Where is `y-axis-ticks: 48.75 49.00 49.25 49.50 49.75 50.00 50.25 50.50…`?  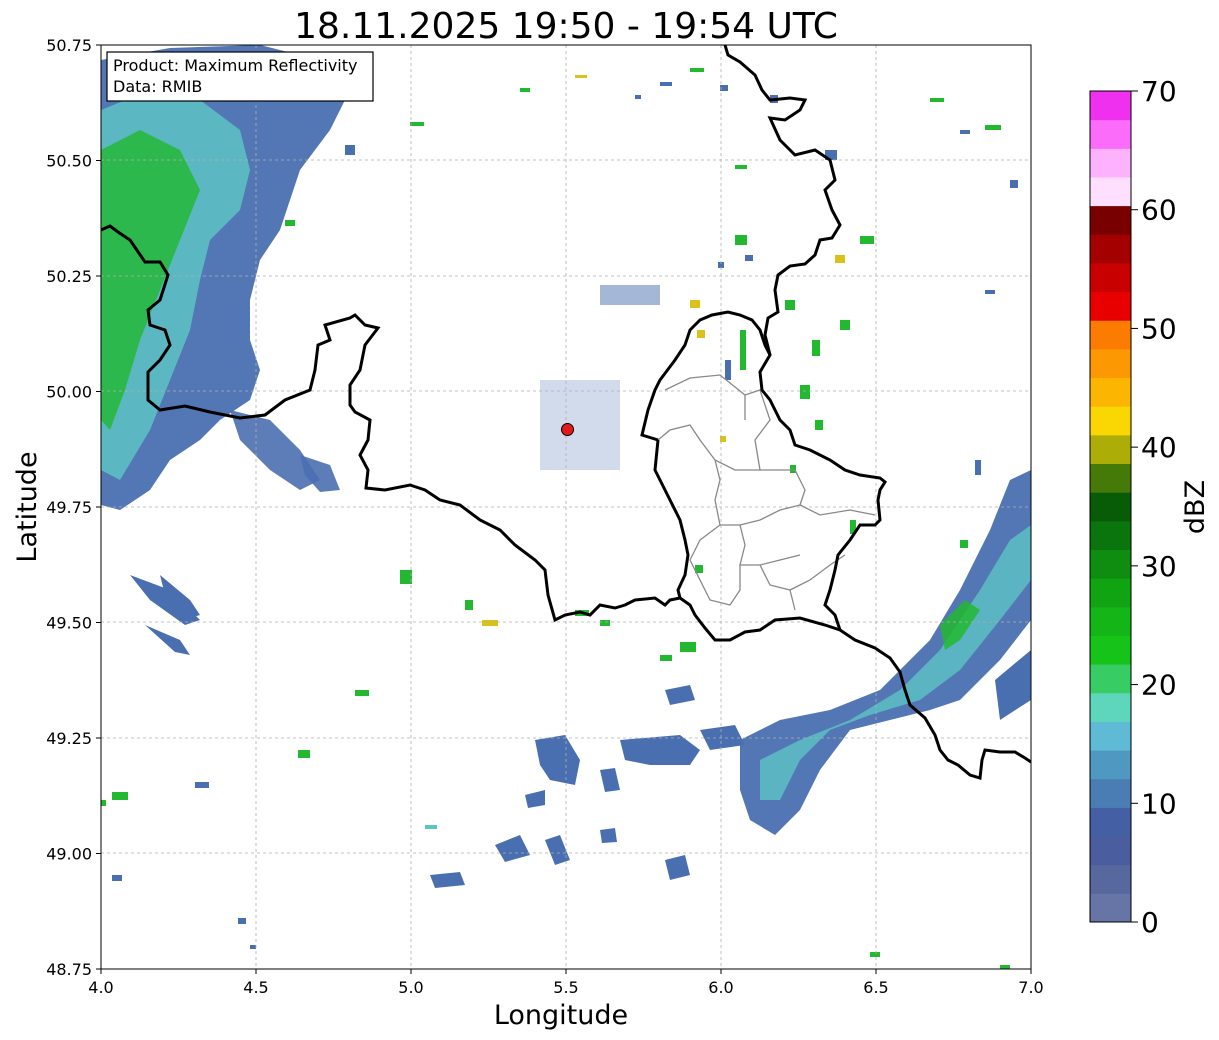 y-axis-ticks: 48.75 49.00 49.25 49.50 49.75 50.00 50.25 50.50… is located at coordinates (73, 507).